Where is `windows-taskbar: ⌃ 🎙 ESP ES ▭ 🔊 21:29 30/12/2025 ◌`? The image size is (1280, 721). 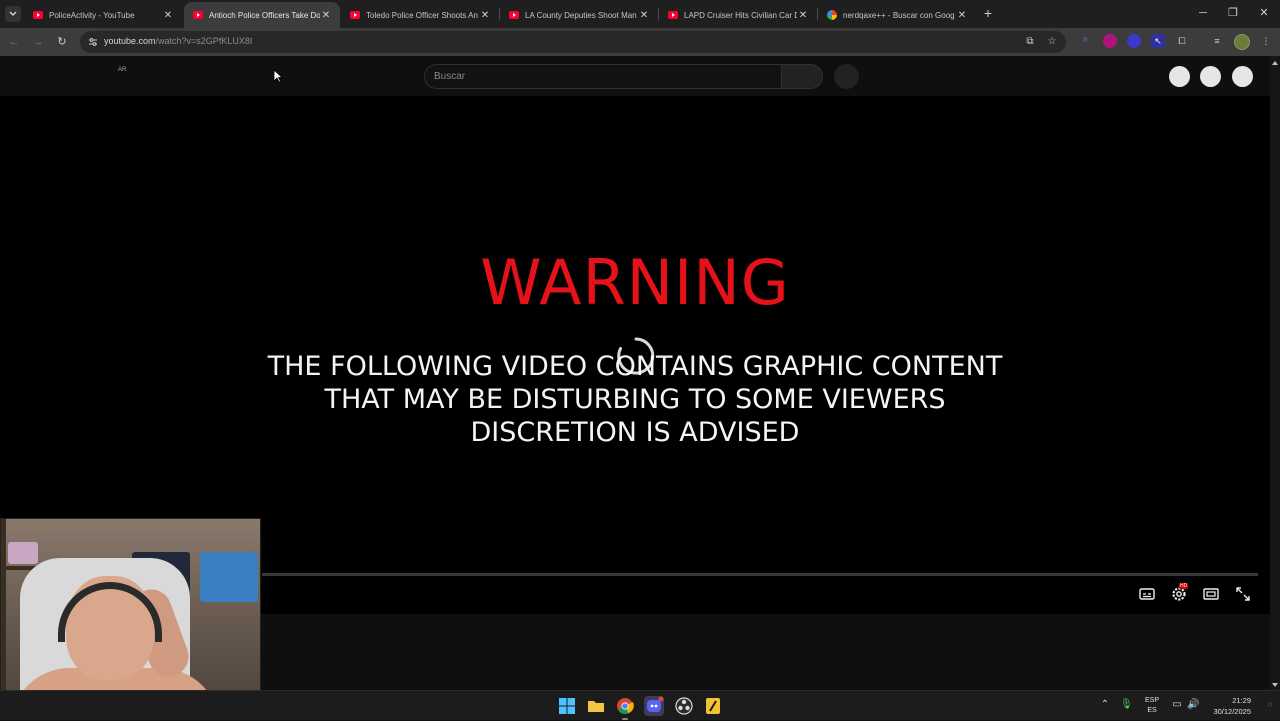
windows-taskbar: ⌃ 🎙 ESP ES ▭ 🔊 21:29 30/12/2025 ◌ is located at coordinates (640, 705).